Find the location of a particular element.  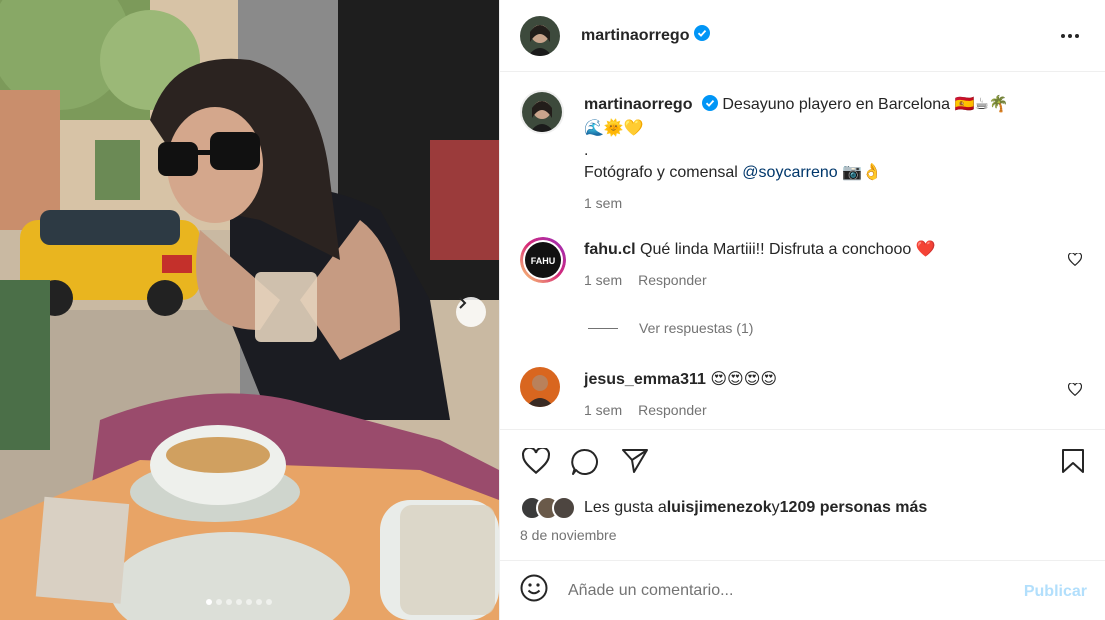

comment-username: jesus_emma311 is located at coordinates (645, 379).